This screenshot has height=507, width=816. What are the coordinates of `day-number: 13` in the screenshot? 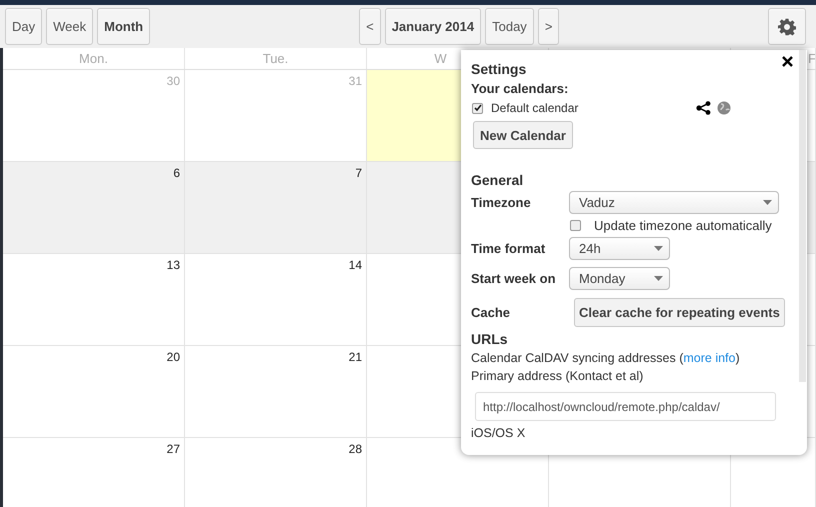 It's located at (173, 265).